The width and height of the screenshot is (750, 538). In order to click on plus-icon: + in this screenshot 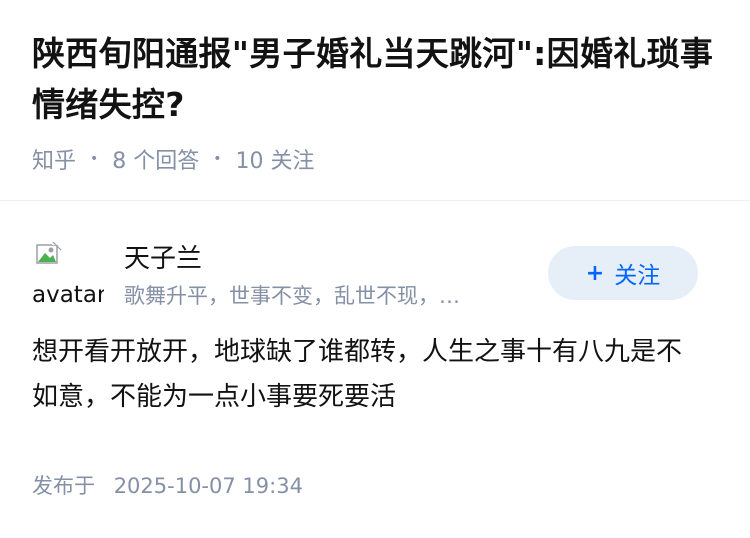, I will do `click(595, 273)`.